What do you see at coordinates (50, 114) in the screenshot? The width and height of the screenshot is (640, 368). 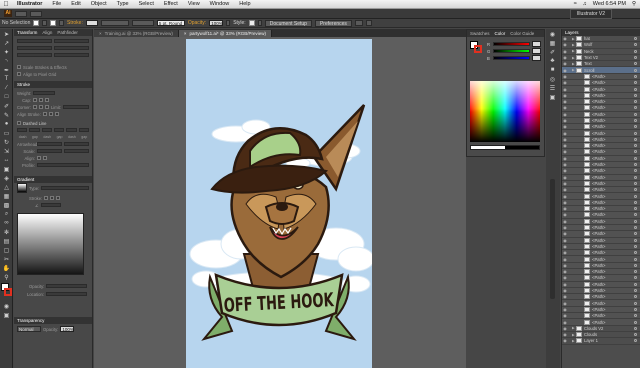 I see `align-inside-button` at bounding box center [50, 114].